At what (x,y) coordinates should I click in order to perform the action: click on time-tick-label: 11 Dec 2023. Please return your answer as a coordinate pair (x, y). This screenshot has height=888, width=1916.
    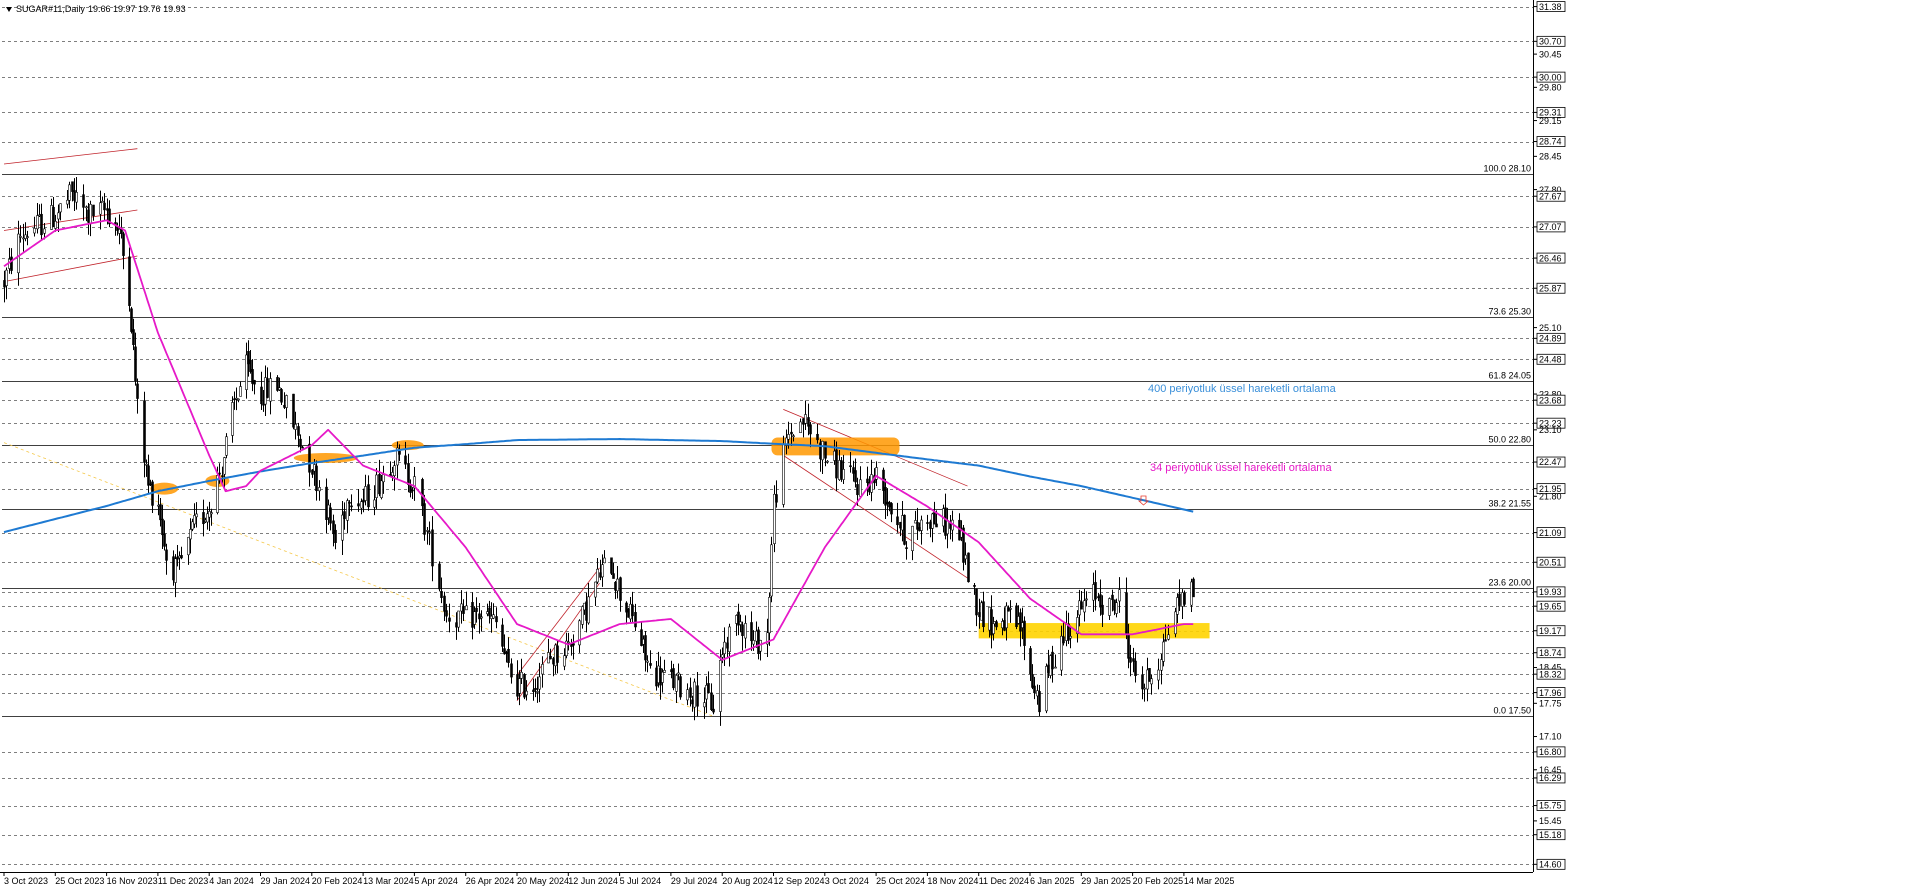
    Looking at the image, I should click on (183, 881).